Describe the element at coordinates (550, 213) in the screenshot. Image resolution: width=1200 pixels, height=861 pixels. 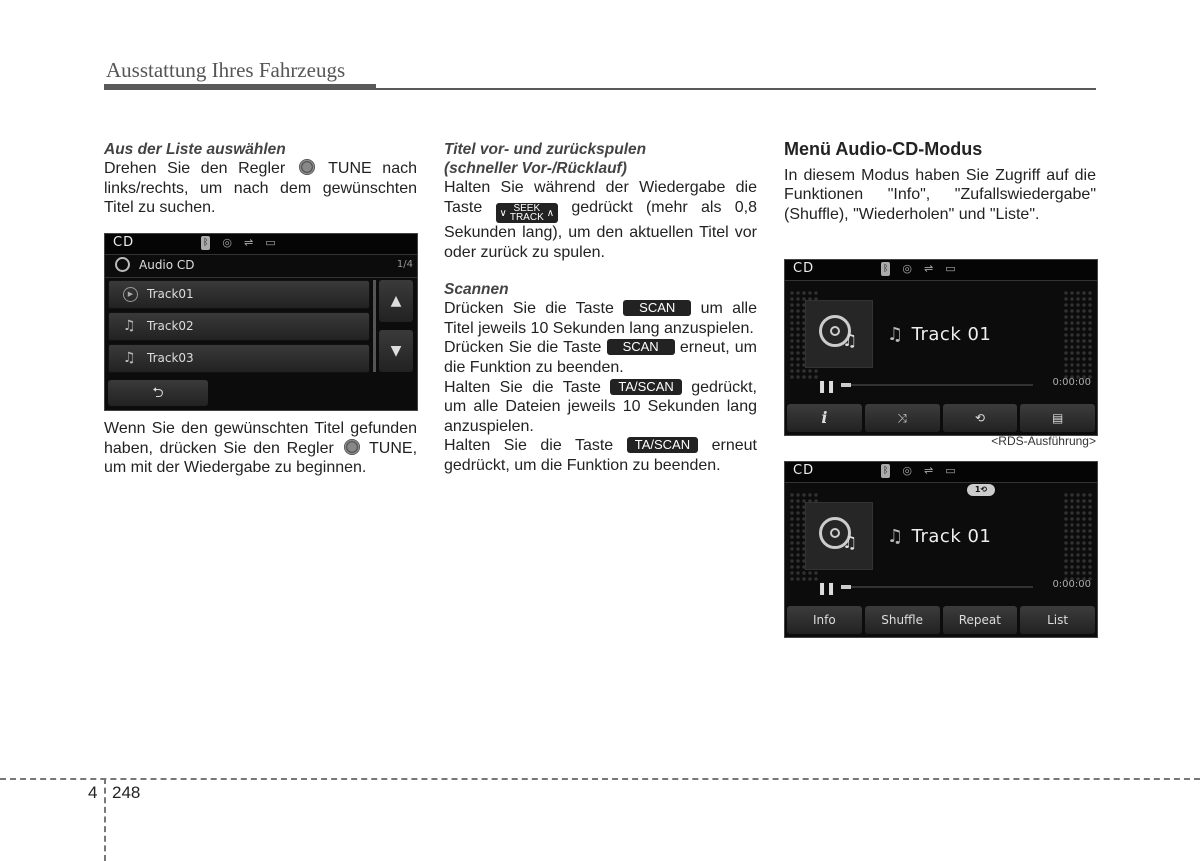
I see `chevron-up-icon: ∧` at that location.